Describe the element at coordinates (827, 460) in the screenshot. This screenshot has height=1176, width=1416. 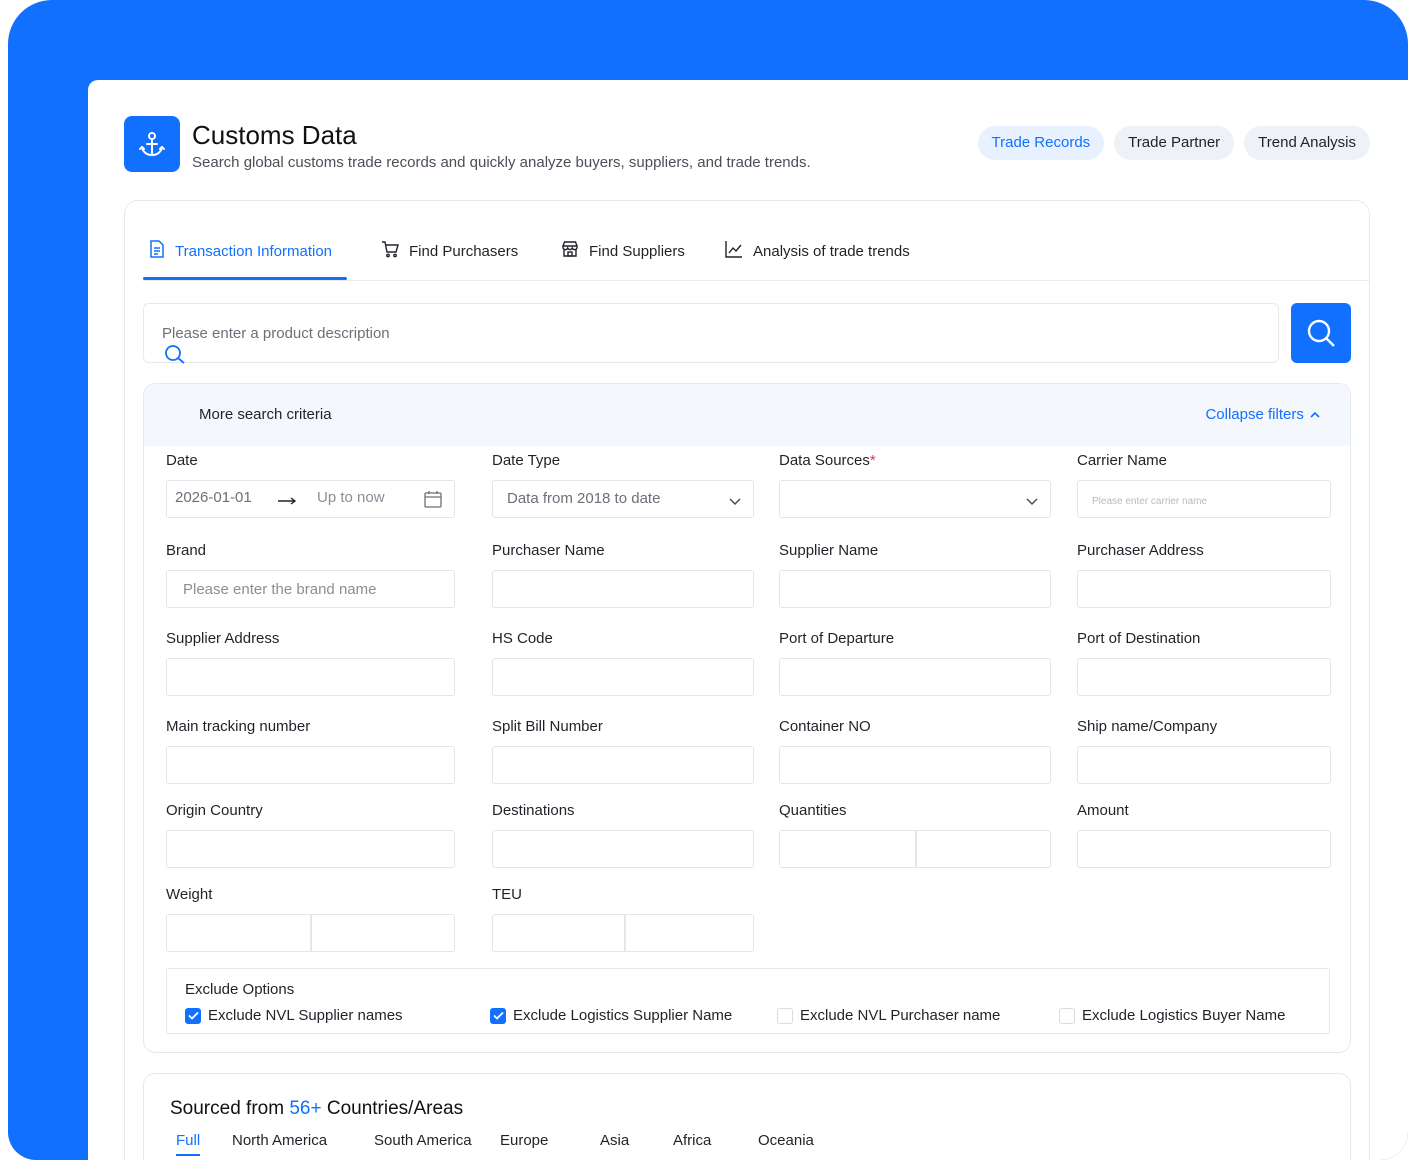
I see `data-sources-label: Data Sources*` at that location.